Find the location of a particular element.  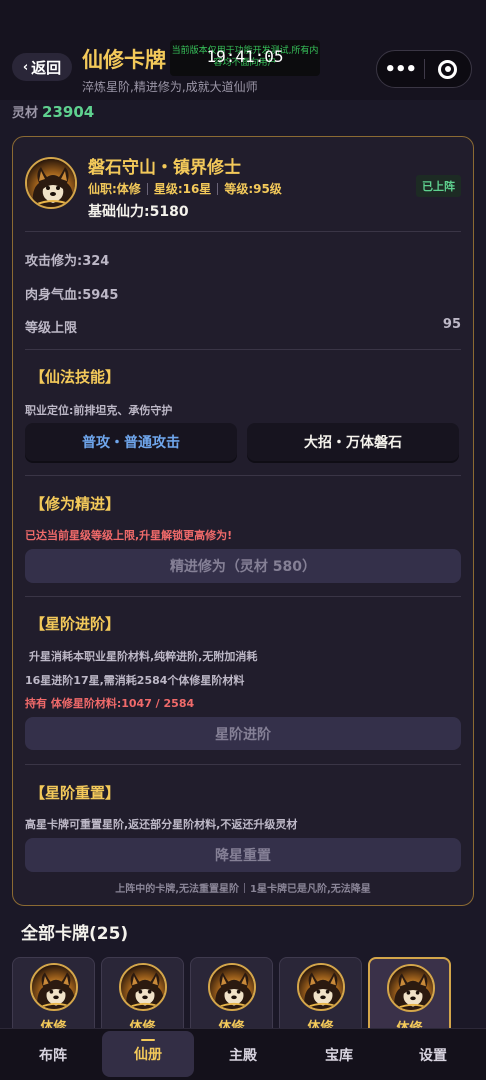

resource-value: 23904 is located at coordinates (68, 112).